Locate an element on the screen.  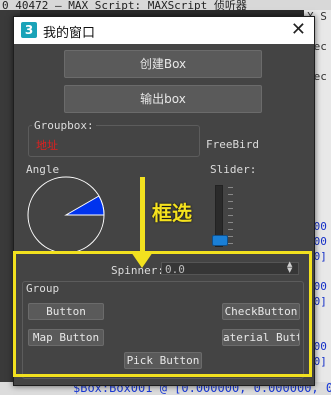
export-box-button: 输出box is located at coordinates (163, 99).